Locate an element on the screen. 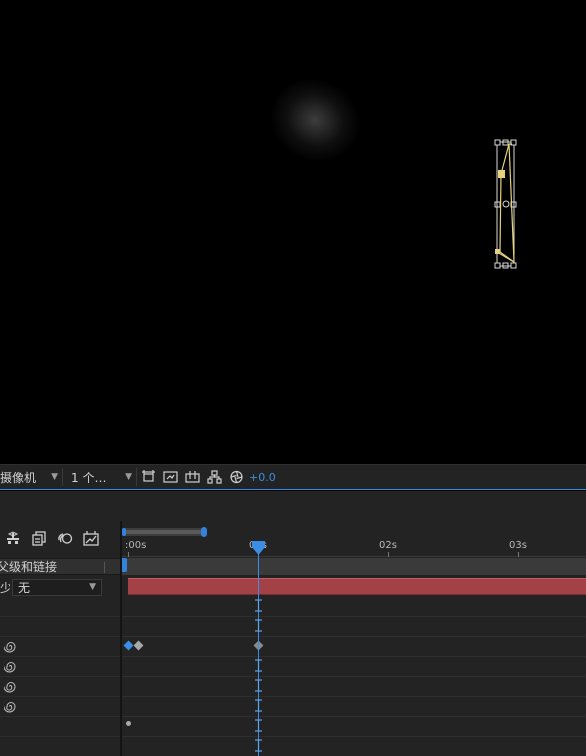 The height and width of the screenshot is (756, 586). parent-dropdown-value: 无 is located at coordinates (24, 587).